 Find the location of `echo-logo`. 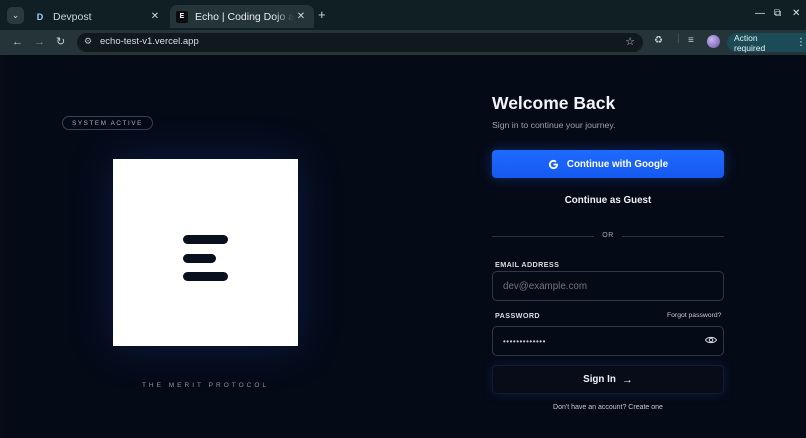

echo-logo is located at coordinates (205, 252).